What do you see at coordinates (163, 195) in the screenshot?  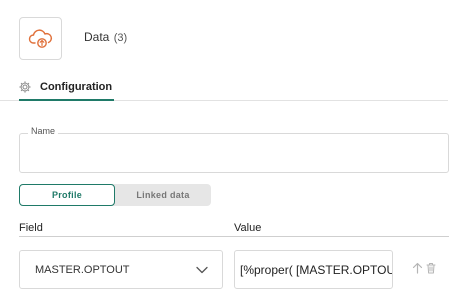 I see `segment-linked-data: Linked data` at bounding box center [163, 195].